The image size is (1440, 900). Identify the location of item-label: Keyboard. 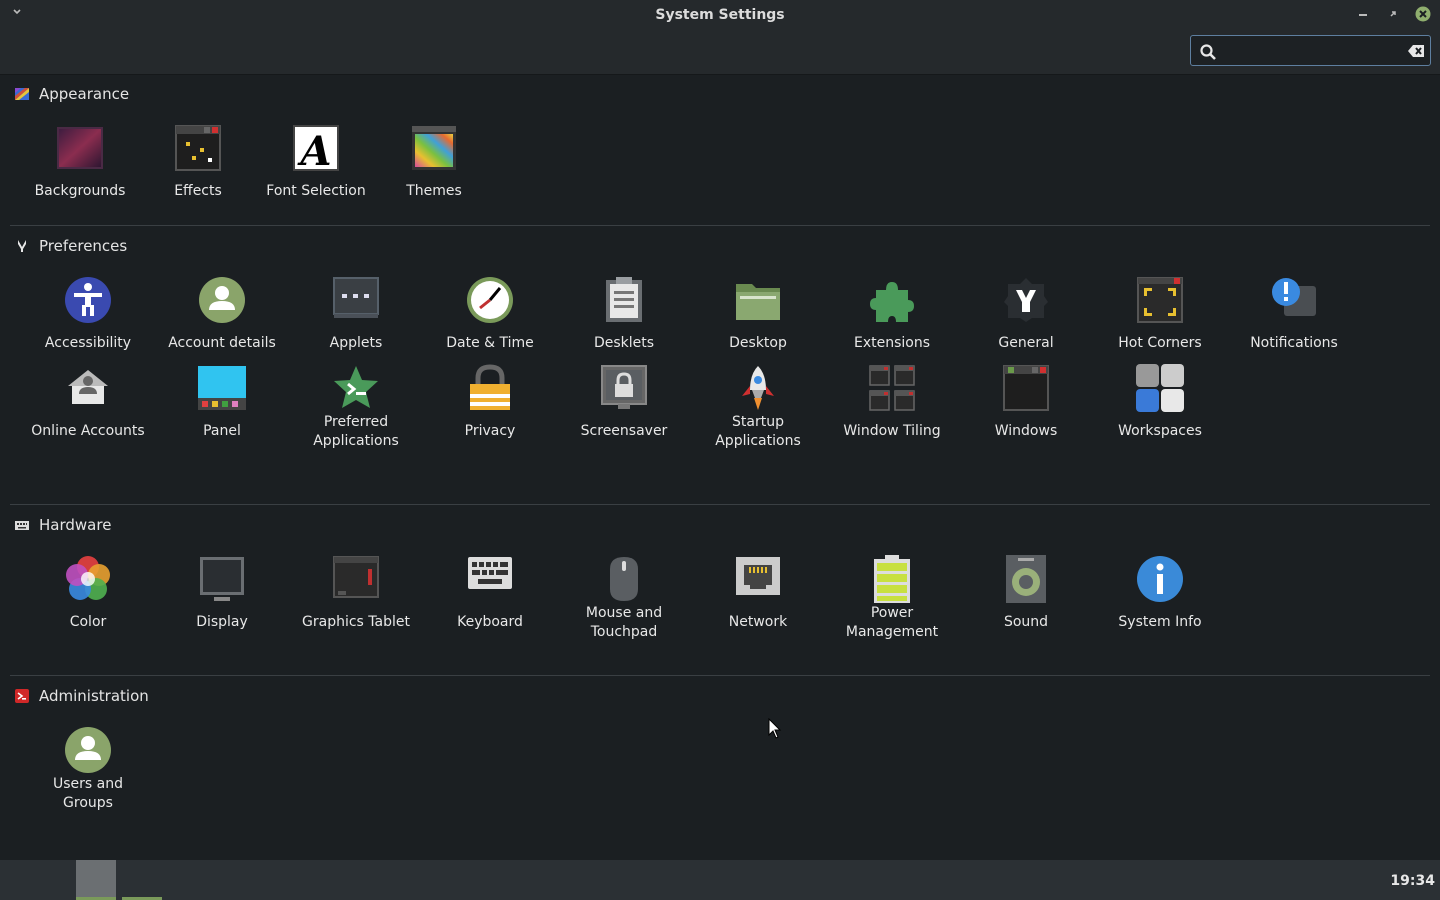
(490, 622).